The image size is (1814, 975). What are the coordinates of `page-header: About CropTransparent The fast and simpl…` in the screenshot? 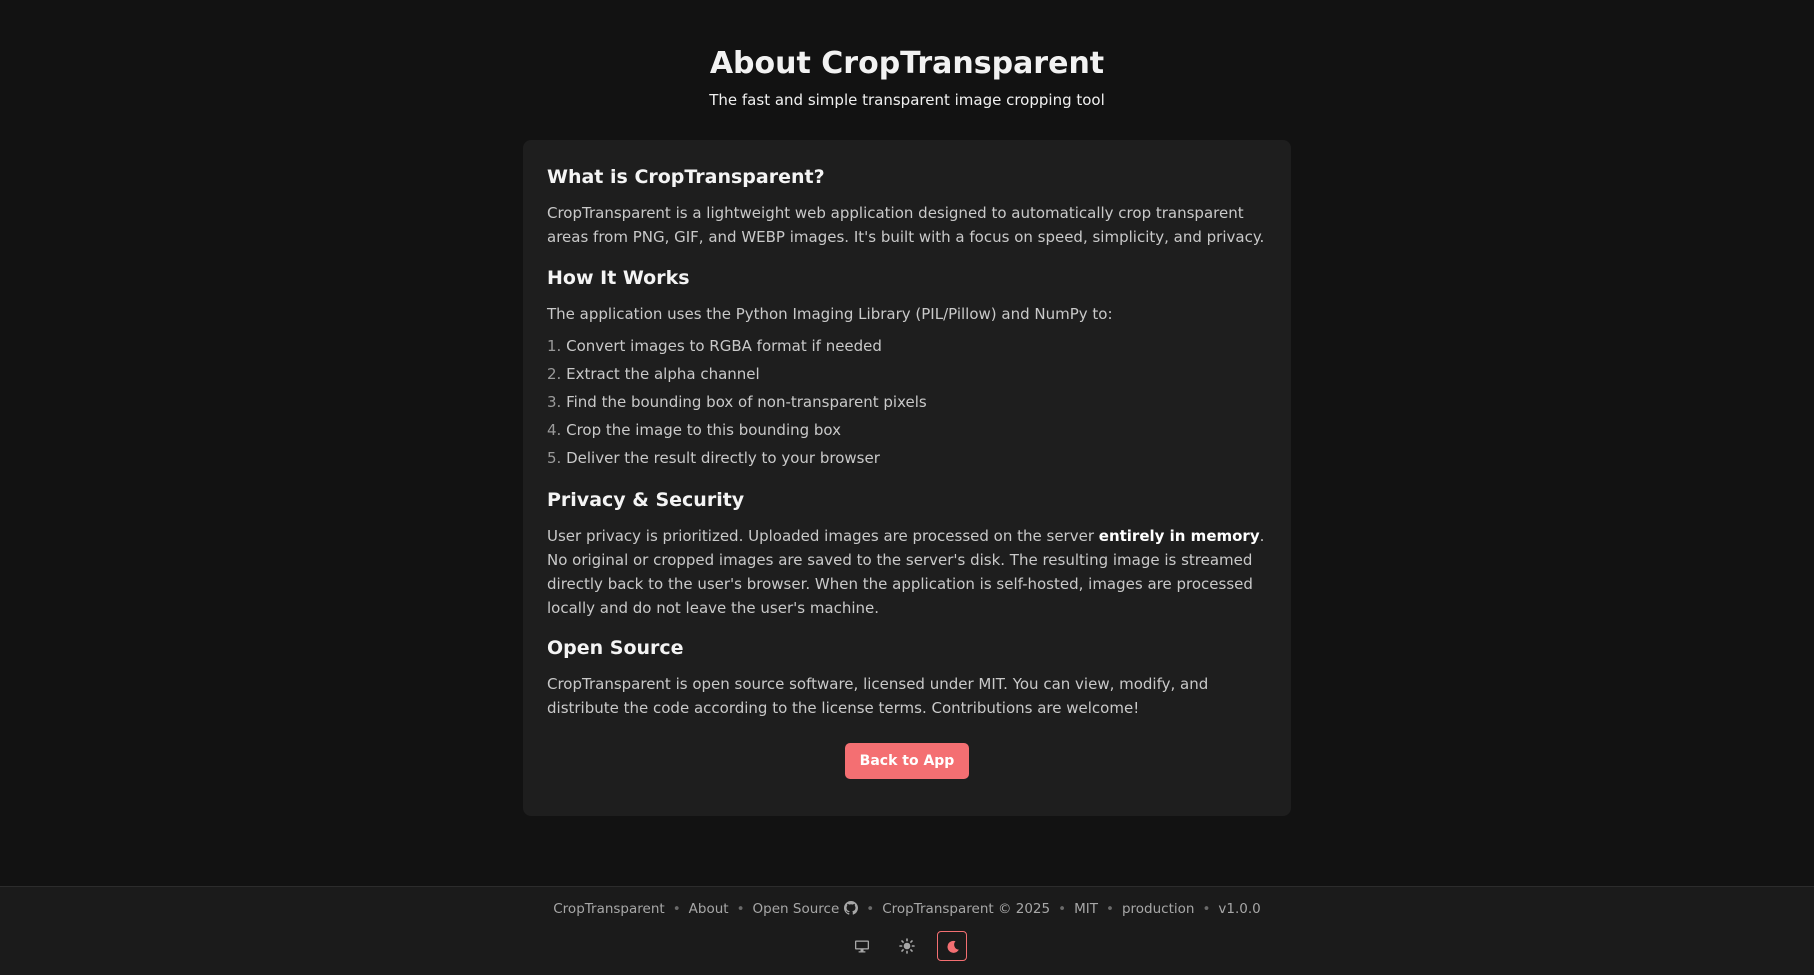 It's located at (907, 77).